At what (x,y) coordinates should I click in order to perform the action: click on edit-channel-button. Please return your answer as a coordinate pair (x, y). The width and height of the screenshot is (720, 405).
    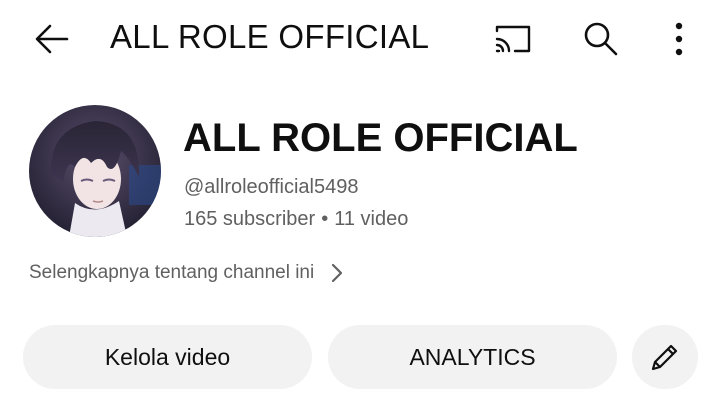
    Looking at the image, I should click on (665, 357).